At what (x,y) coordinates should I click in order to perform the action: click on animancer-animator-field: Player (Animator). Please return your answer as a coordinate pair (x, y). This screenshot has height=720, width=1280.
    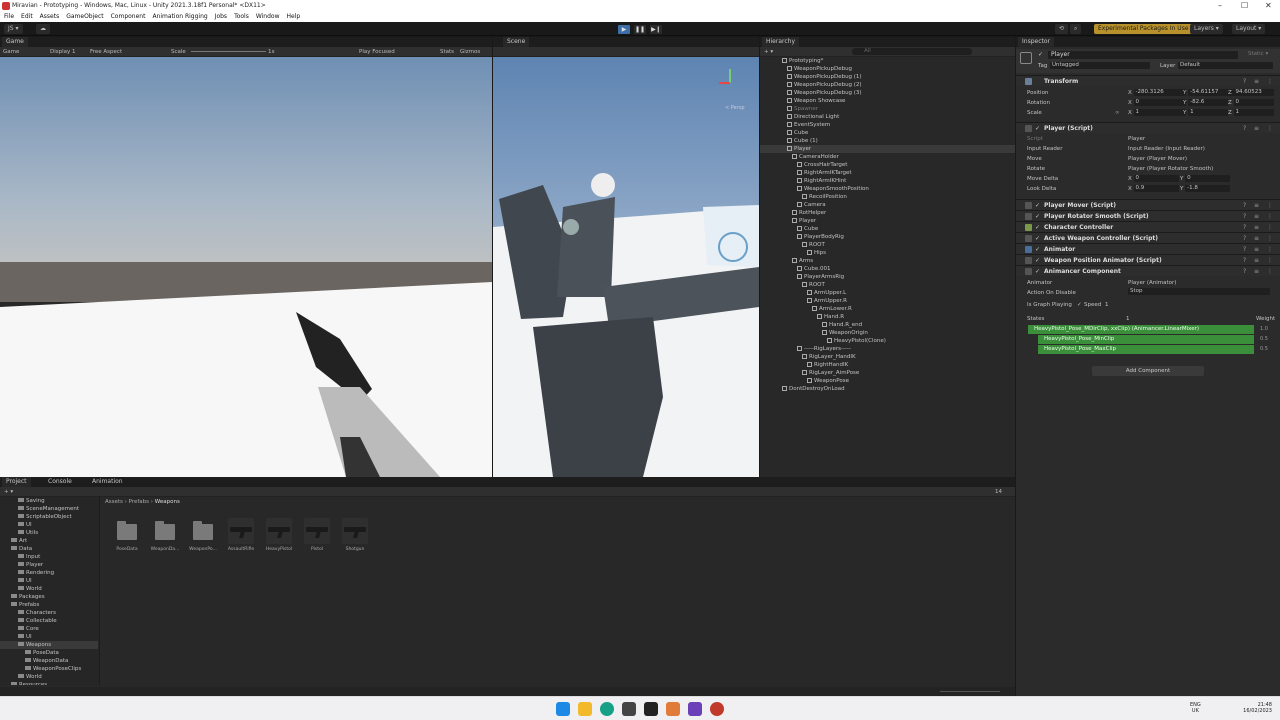
    Looking at the image, I should click on (1199, 283).